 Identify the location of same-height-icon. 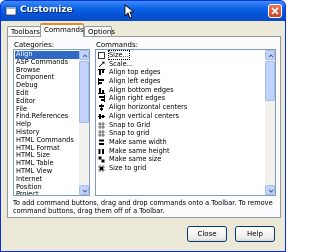
(101, 151).